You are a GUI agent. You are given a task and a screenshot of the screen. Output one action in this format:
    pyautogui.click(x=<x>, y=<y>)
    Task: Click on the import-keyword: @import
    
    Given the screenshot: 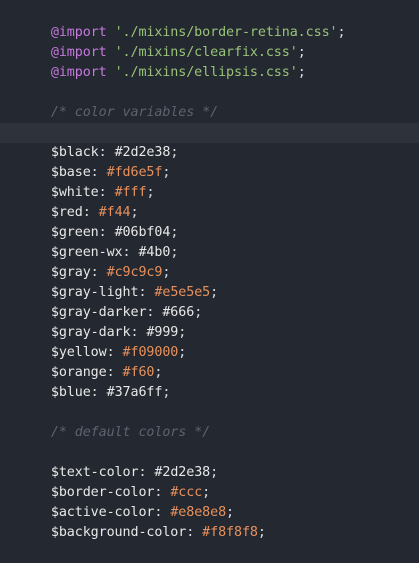 What is the action you would take?
    pyautogui.click(x=78, y=72)
    